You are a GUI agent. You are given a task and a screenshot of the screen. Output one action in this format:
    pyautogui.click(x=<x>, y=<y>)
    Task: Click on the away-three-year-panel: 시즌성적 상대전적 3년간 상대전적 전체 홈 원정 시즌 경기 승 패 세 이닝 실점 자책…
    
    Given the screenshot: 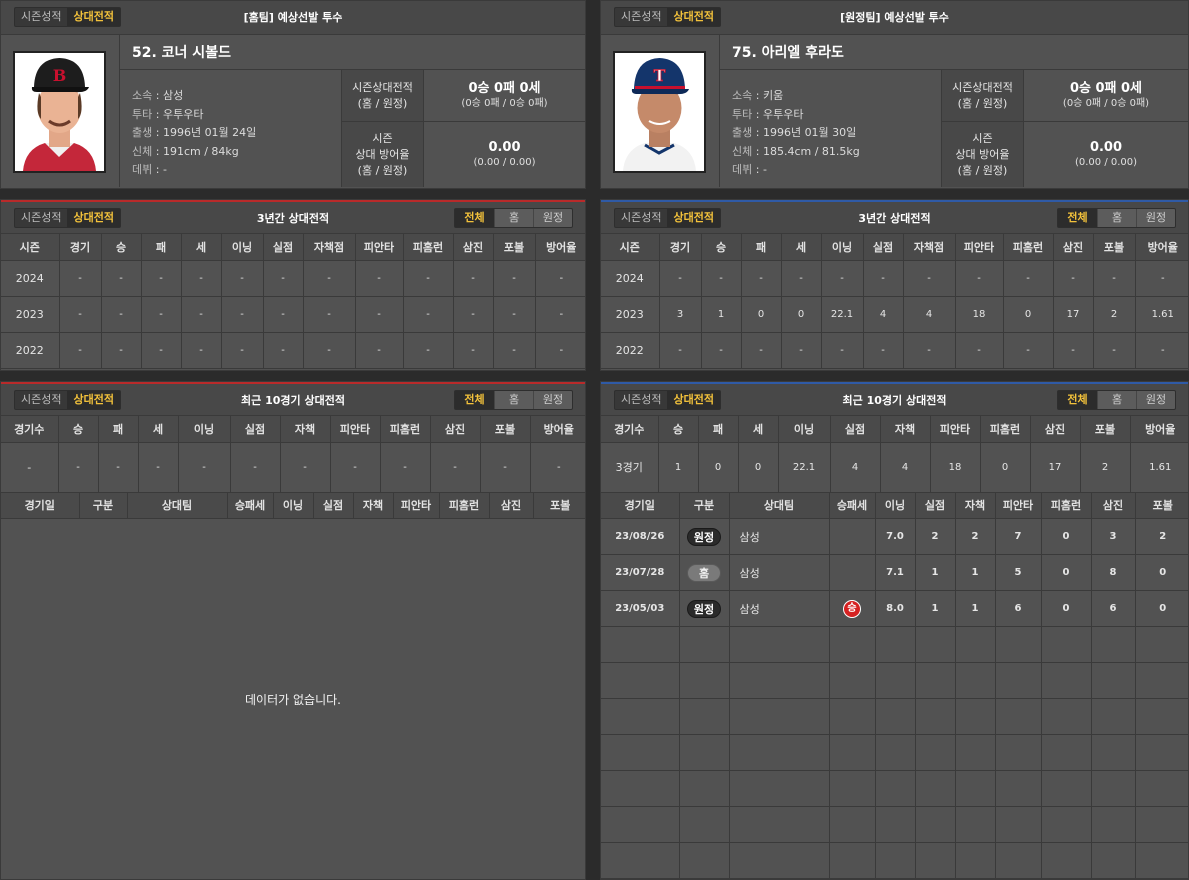 What is the action you would take?
    pyautogui.click(x=894, y=285)
    